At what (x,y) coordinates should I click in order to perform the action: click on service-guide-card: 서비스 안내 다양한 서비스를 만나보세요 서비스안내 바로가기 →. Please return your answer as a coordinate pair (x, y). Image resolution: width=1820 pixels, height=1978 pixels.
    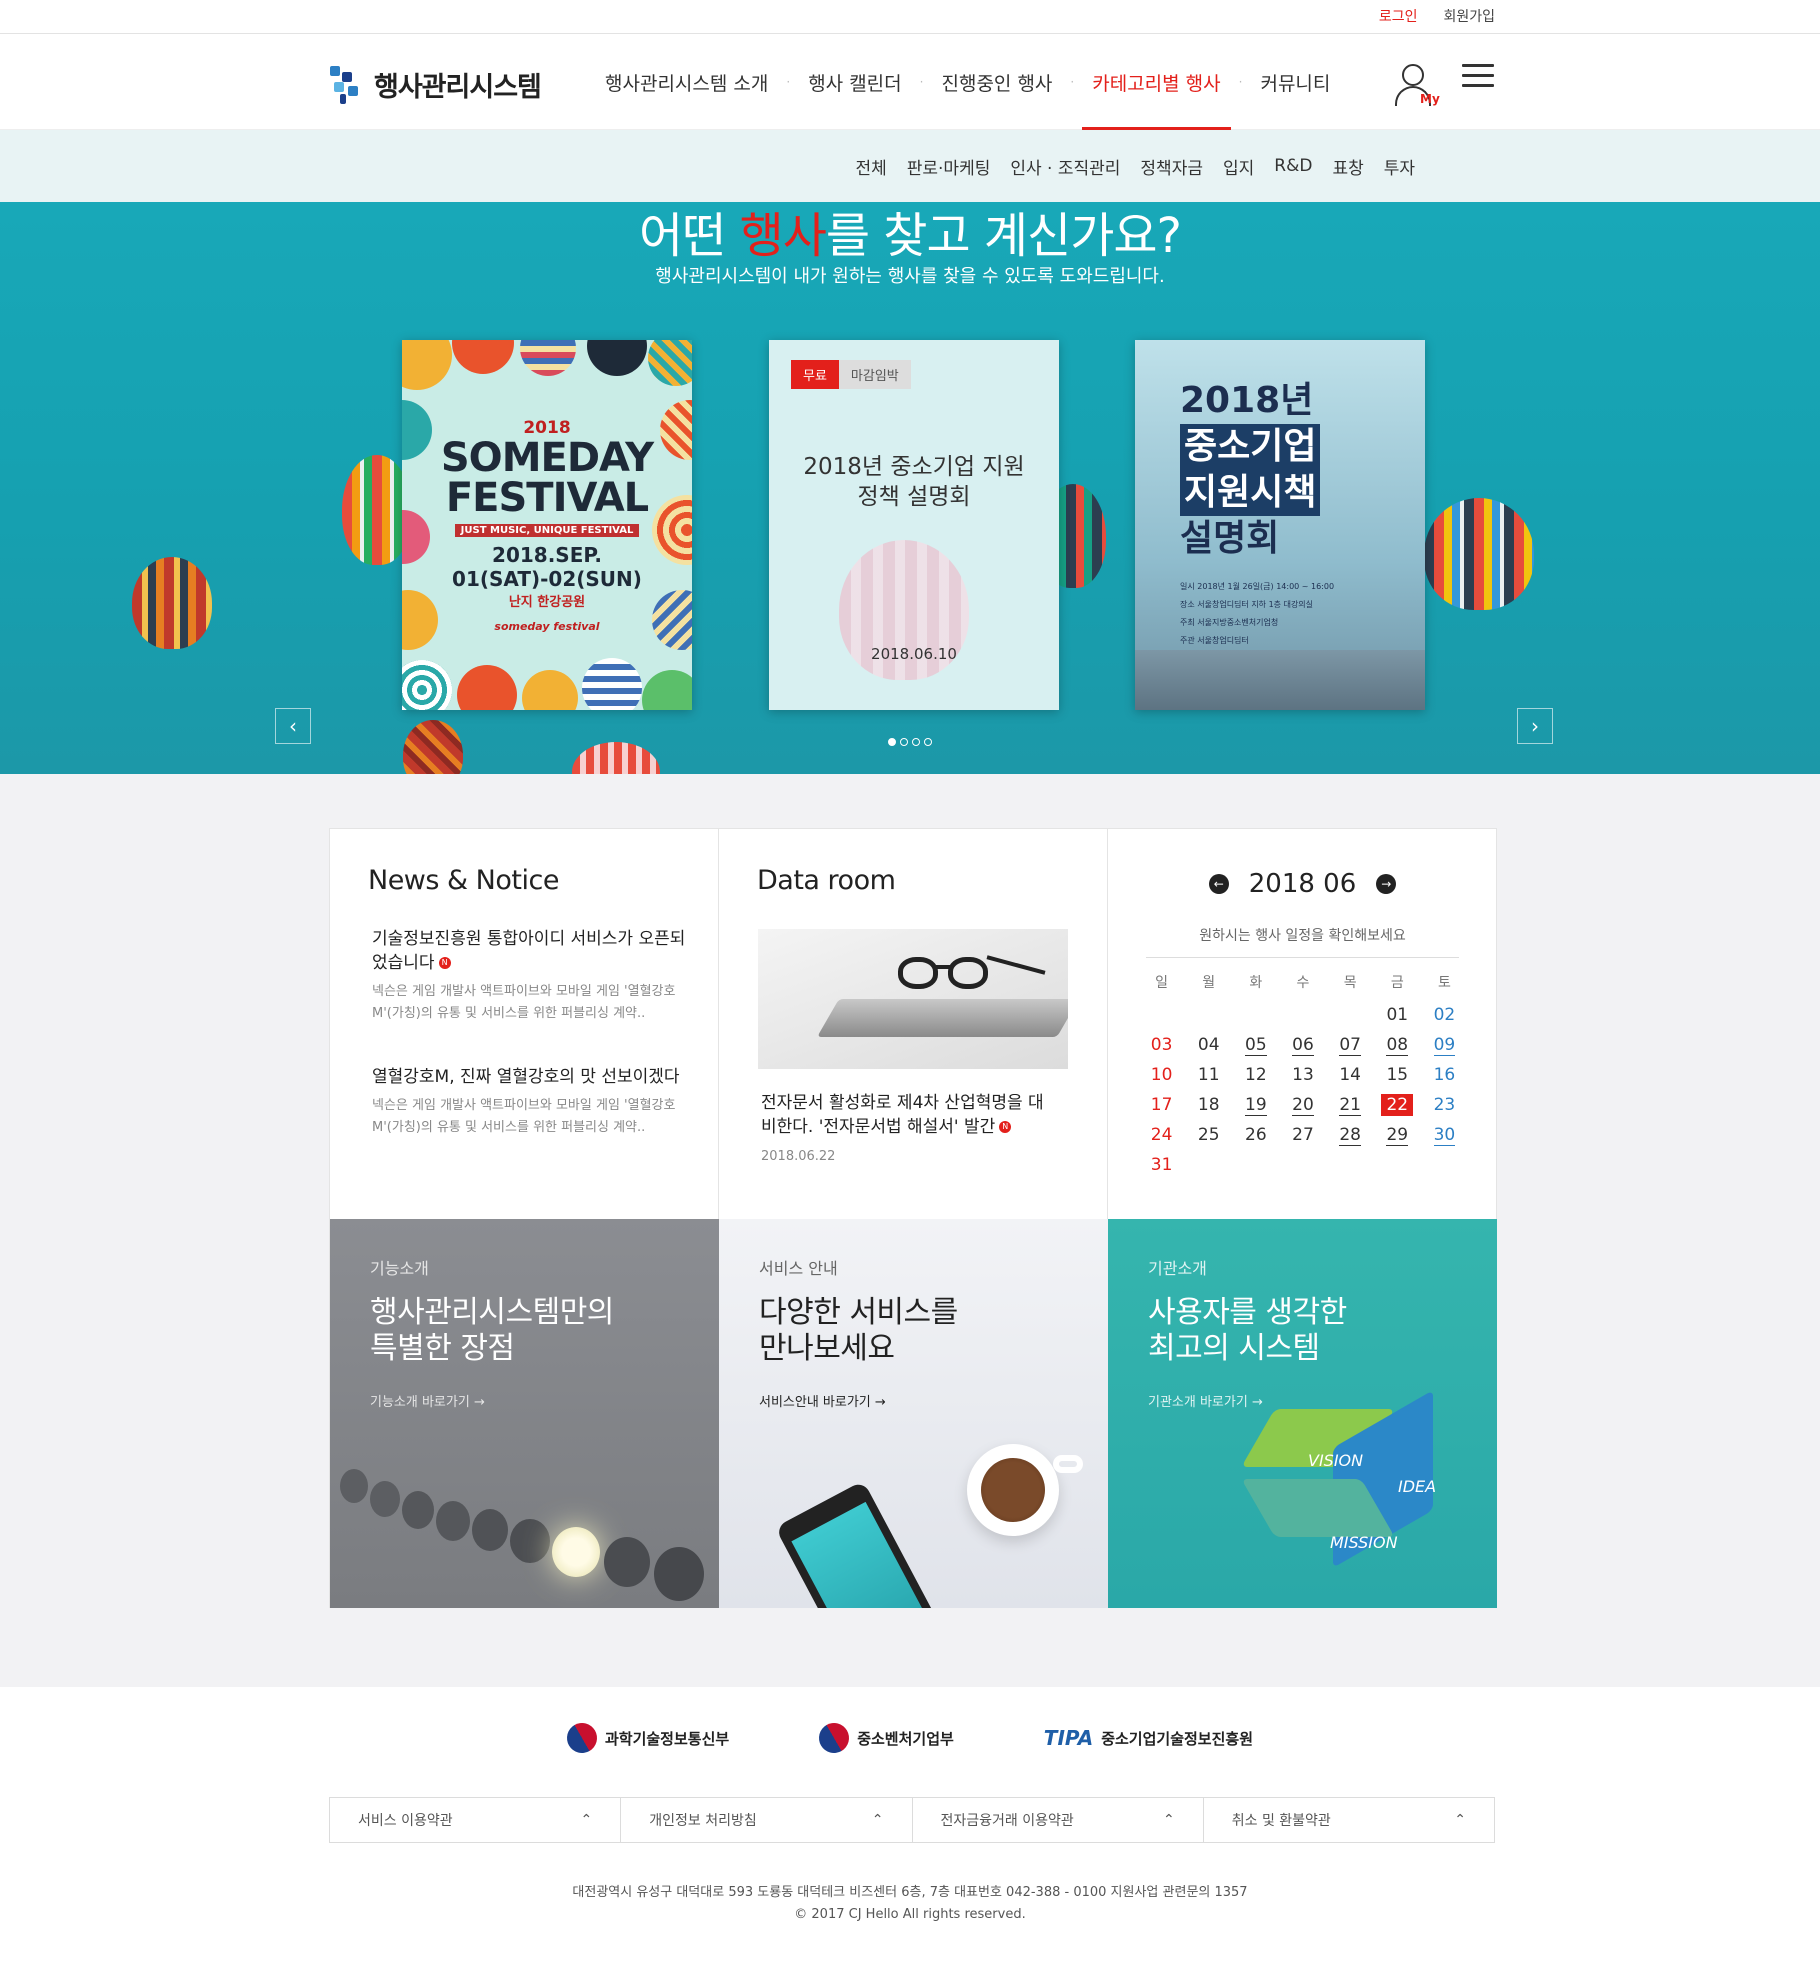
    Looking at the image, I should click on (913, 1413).